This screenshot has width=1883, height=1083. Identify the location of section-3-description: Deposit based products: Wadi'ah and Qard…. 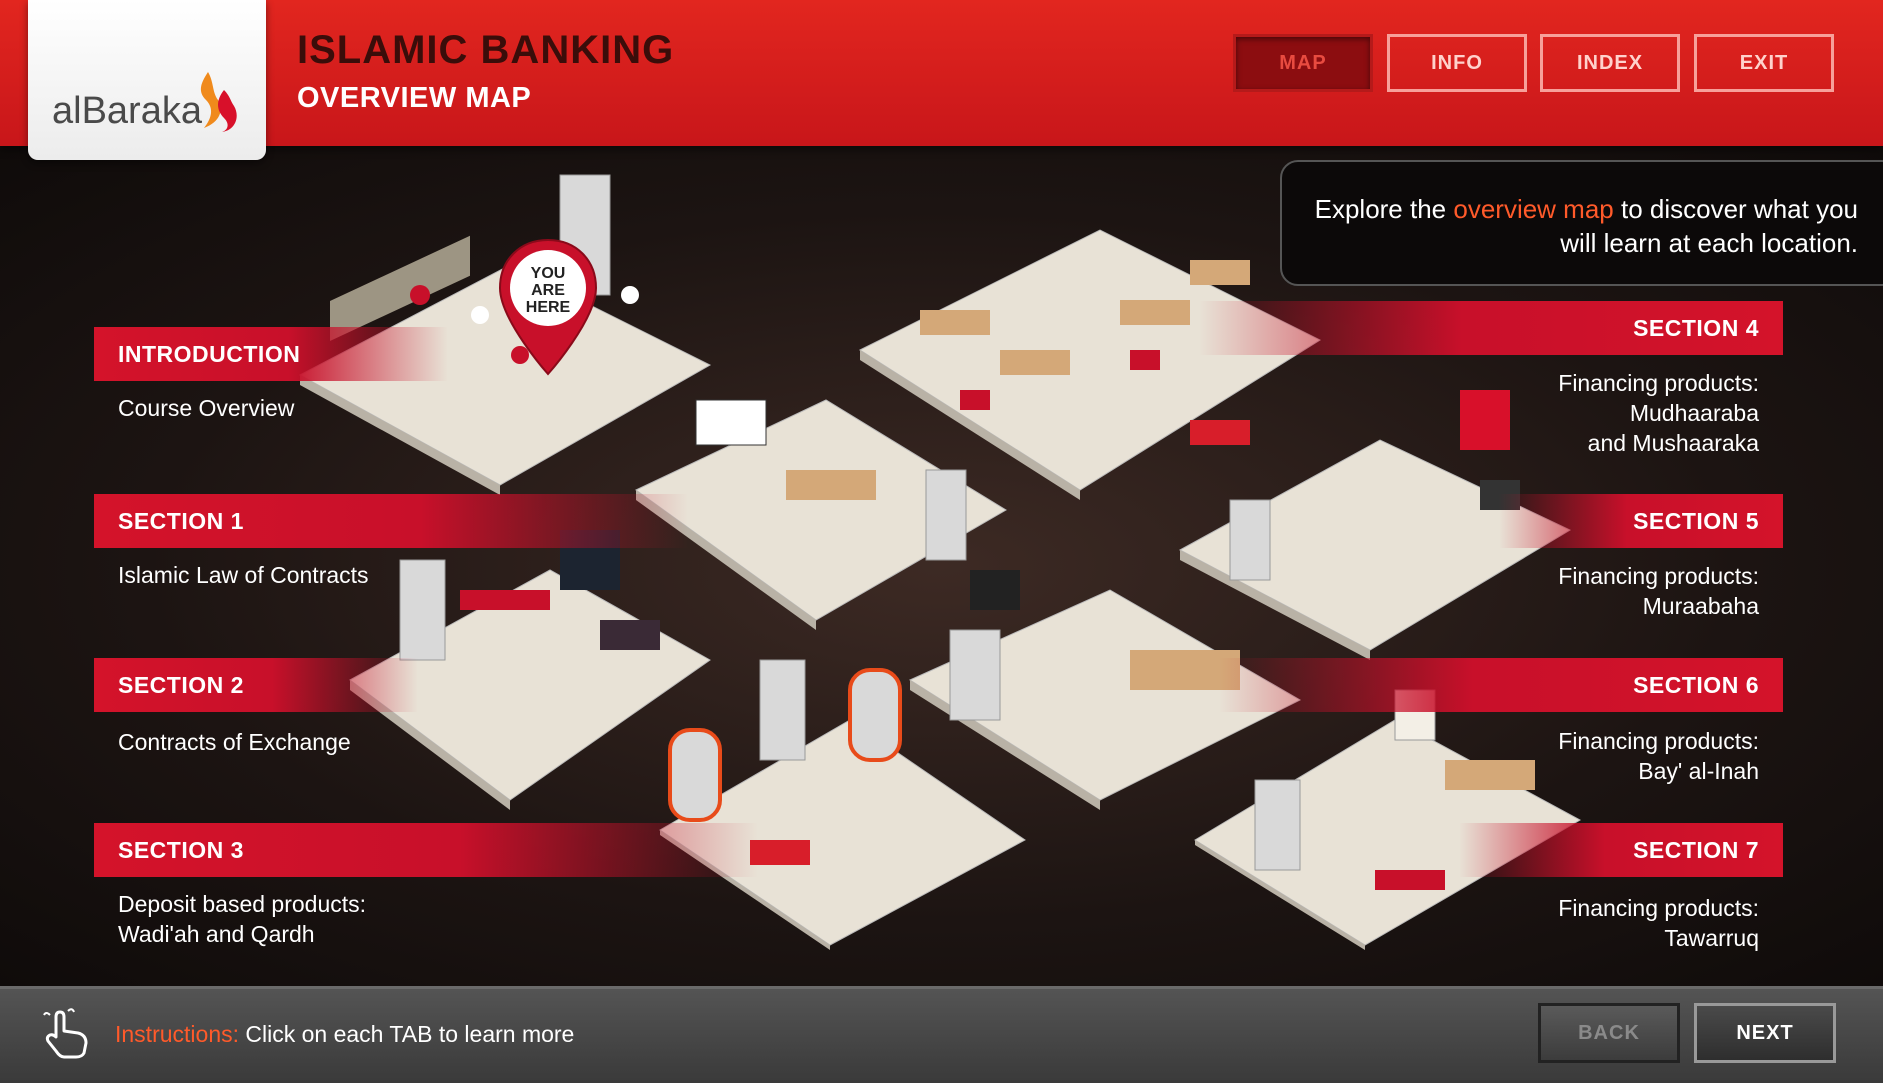
(242, 919).